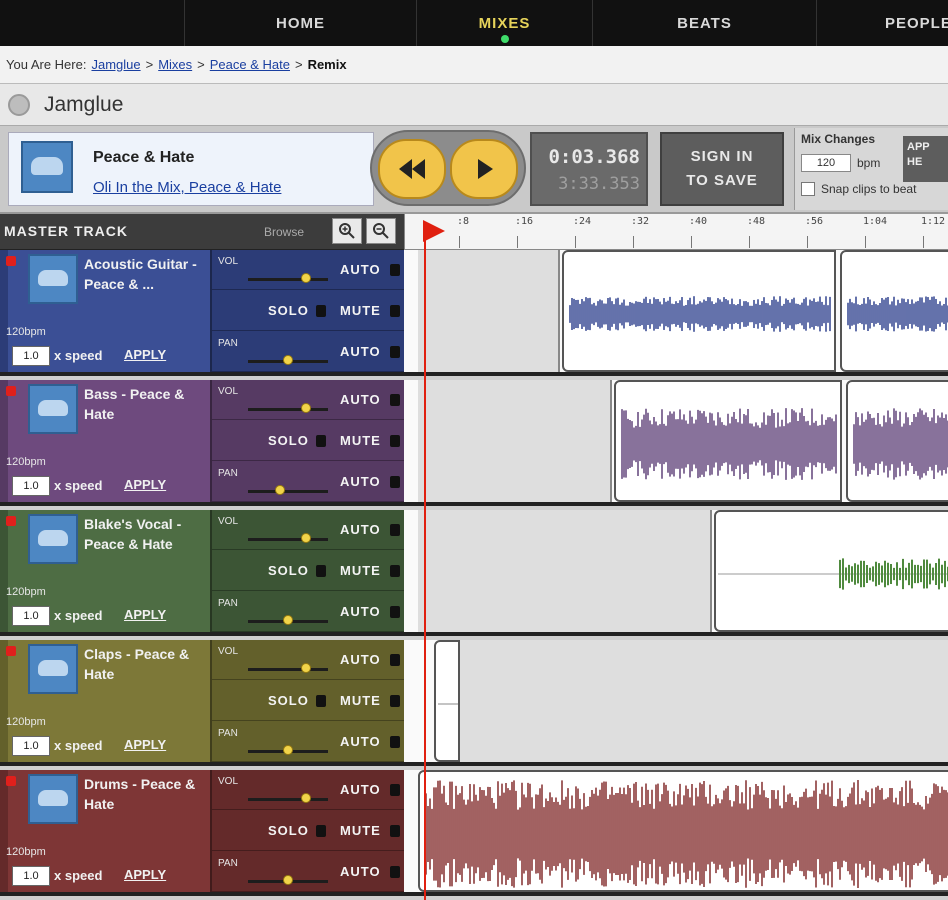 Image resolution: width=948 pixels, height=900 pixels. I want to click on playhead-flag-icon, so click(434, 231).